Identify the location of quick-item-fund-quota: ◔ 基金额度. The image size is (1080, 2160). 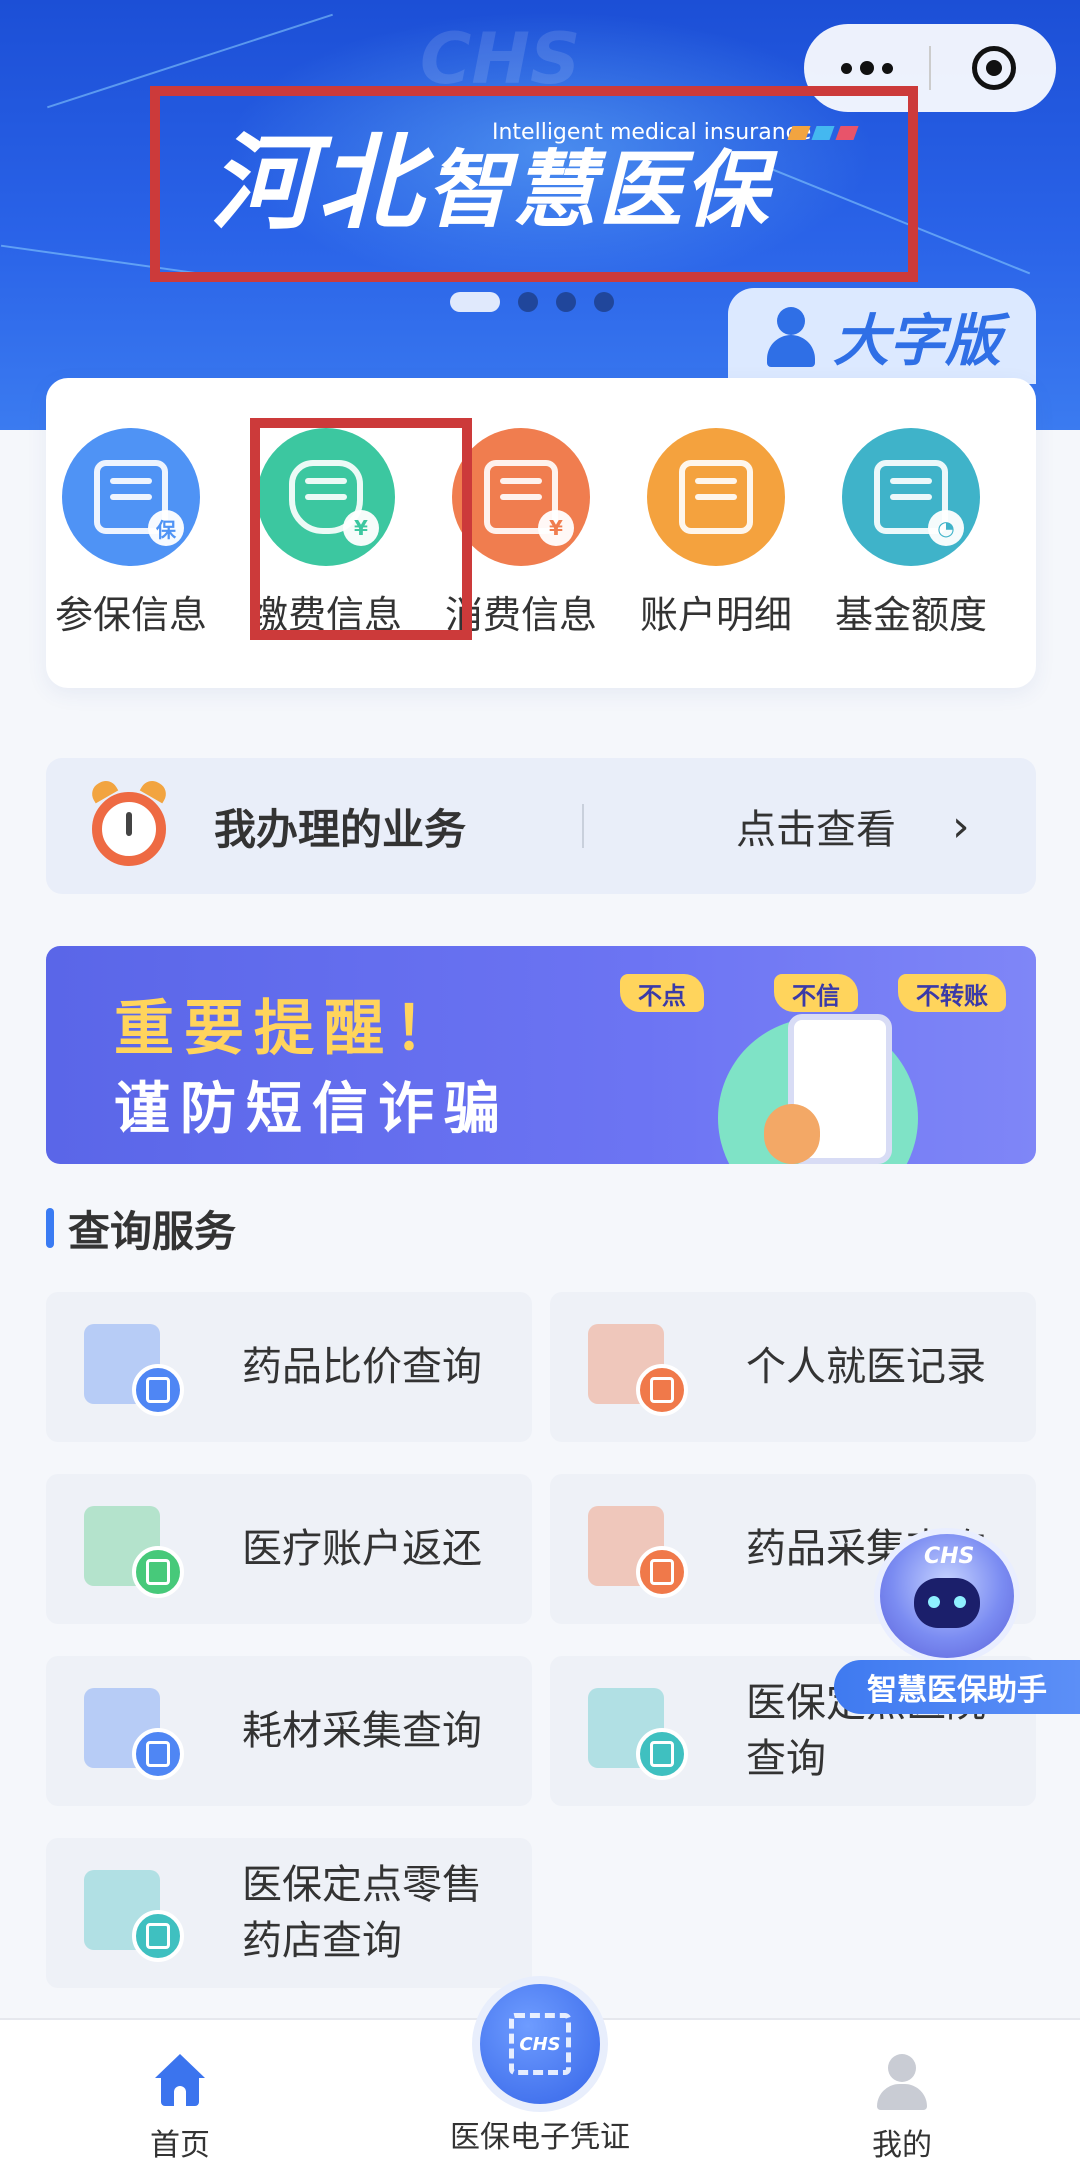
(911, 533).